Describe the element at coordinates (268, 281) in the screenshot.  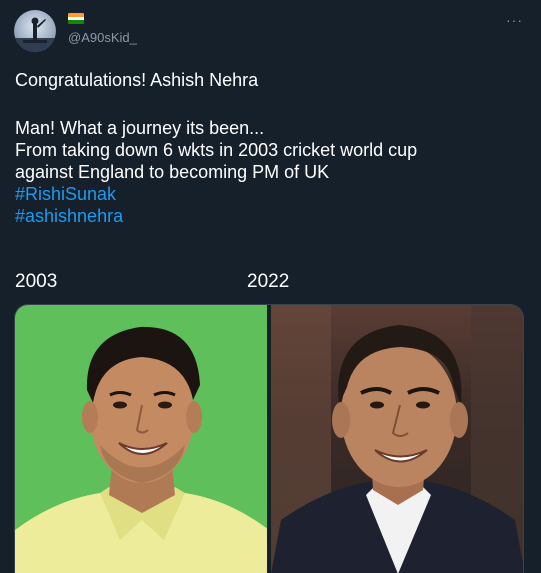
I see `year-label-right: 2022` at that location.